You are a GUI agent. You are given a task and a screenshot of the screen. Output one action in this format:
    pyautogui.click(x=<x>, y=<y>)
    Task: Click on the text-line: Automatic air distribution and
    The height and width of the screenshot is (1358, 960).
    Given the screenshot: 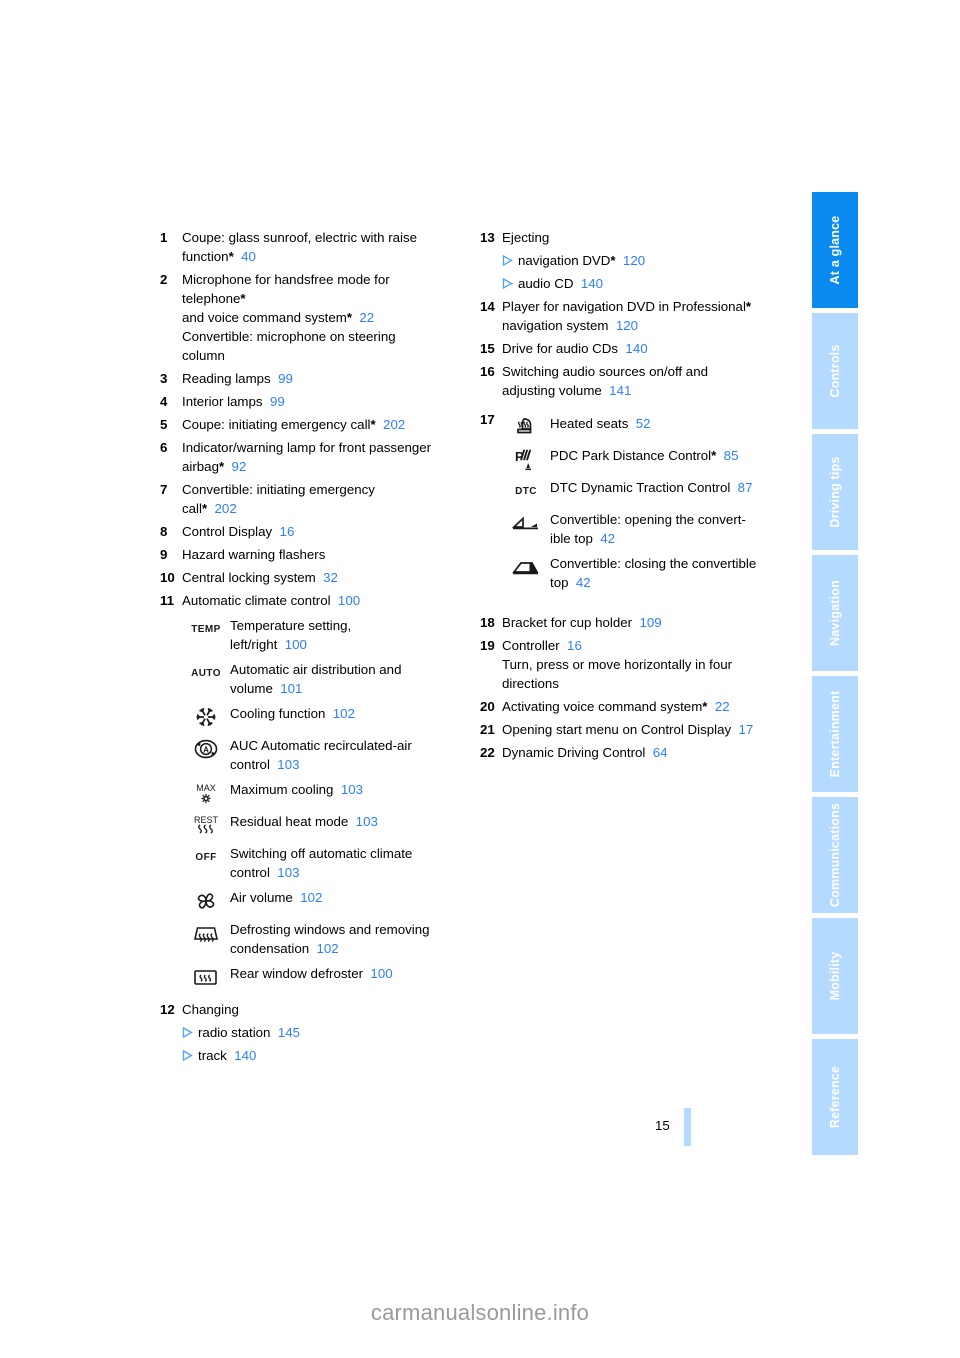 What is the action you would take?
    pyautogui.click(x=347, y=669)
    